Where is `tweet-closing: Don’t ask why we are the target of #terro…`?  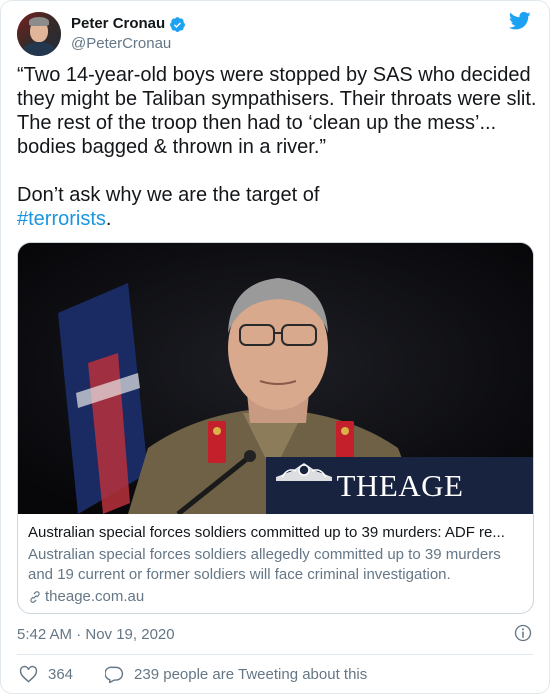 tweet-closing: Don’t ask why we are the target of #terro… is located at coordinates (277, 207).